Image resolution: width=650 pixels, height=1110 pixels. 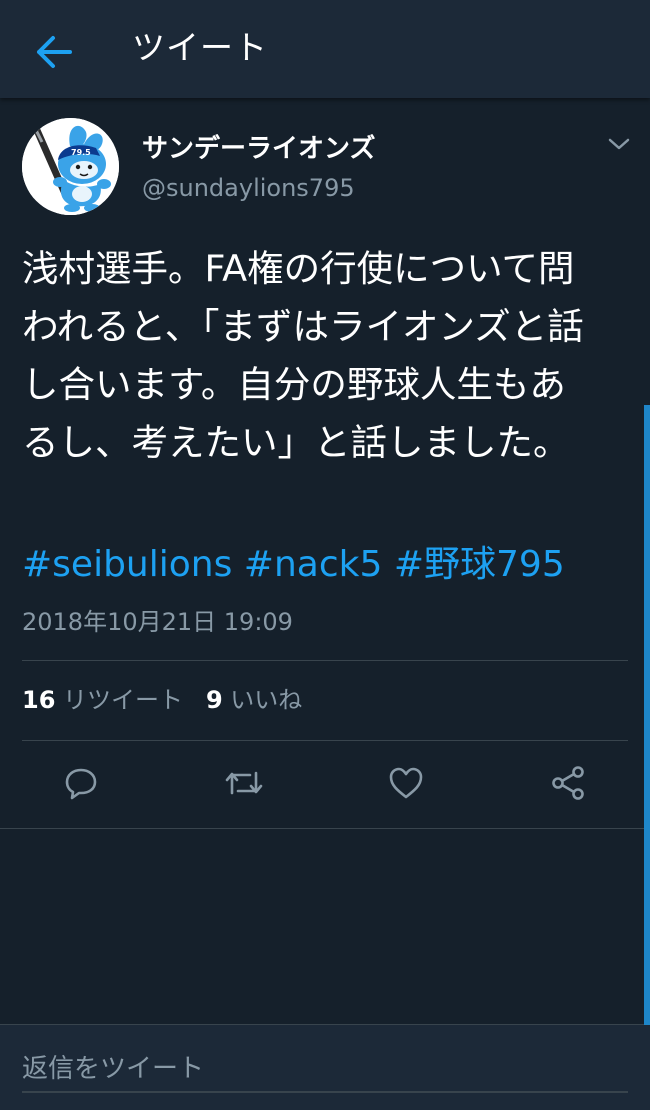 I want to click on share-button, so click(x=568, y=783).